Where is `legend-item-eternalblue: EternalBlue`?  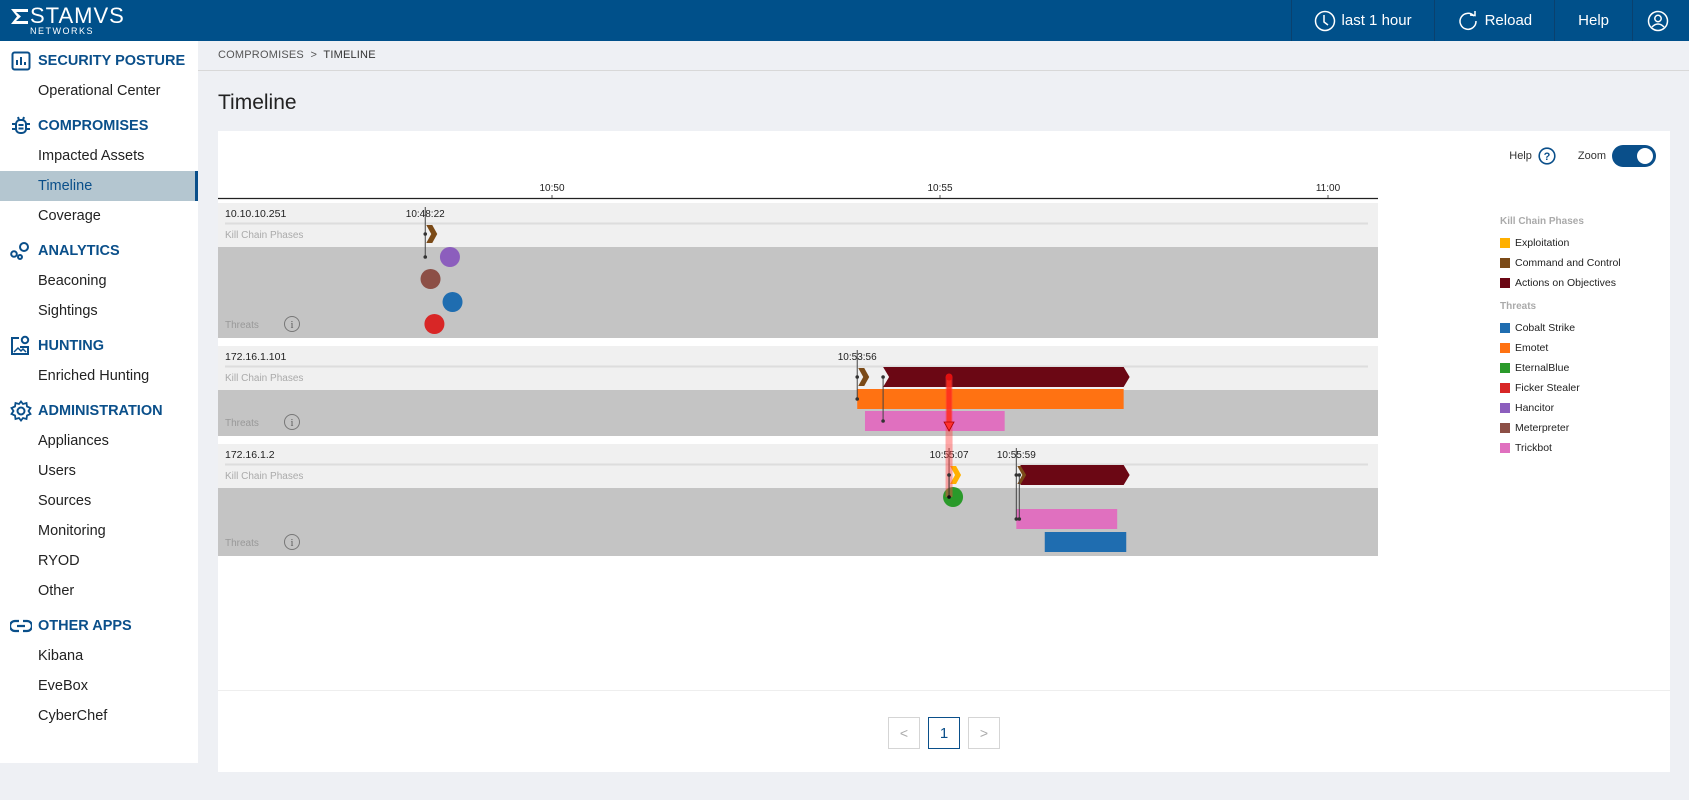
legend-item-eternalblue: EternalBlue is located at coordinates (1560, 368).